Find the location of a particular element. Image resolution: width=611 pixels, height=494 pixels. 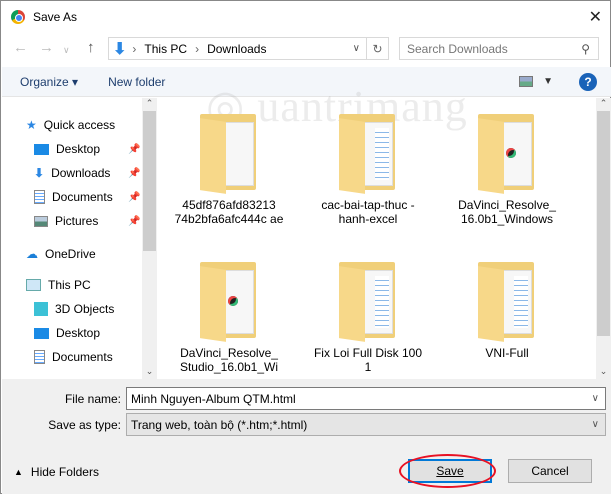

file-name-input: Minh Nguyen-Album QTM.html ∨ is located at coordinates (366, 398).